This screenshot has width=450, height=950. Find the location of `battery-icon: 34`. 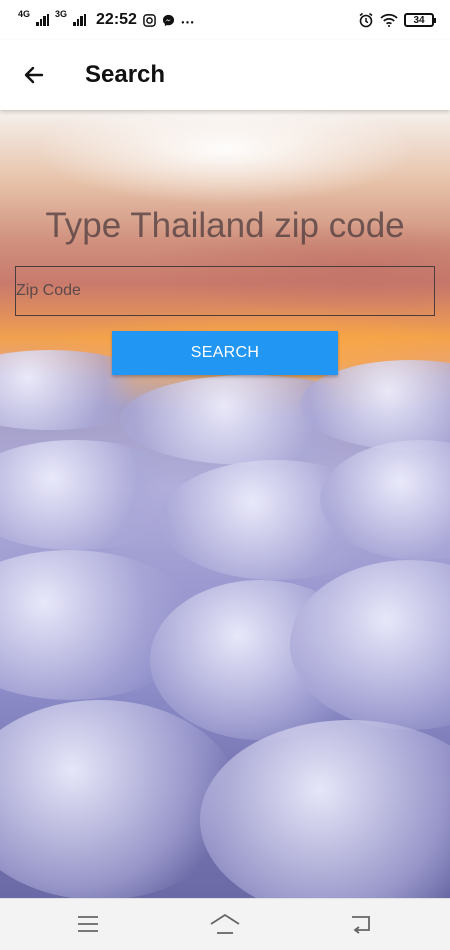

battery-icon: 34 is located at coordinates (420, 20).